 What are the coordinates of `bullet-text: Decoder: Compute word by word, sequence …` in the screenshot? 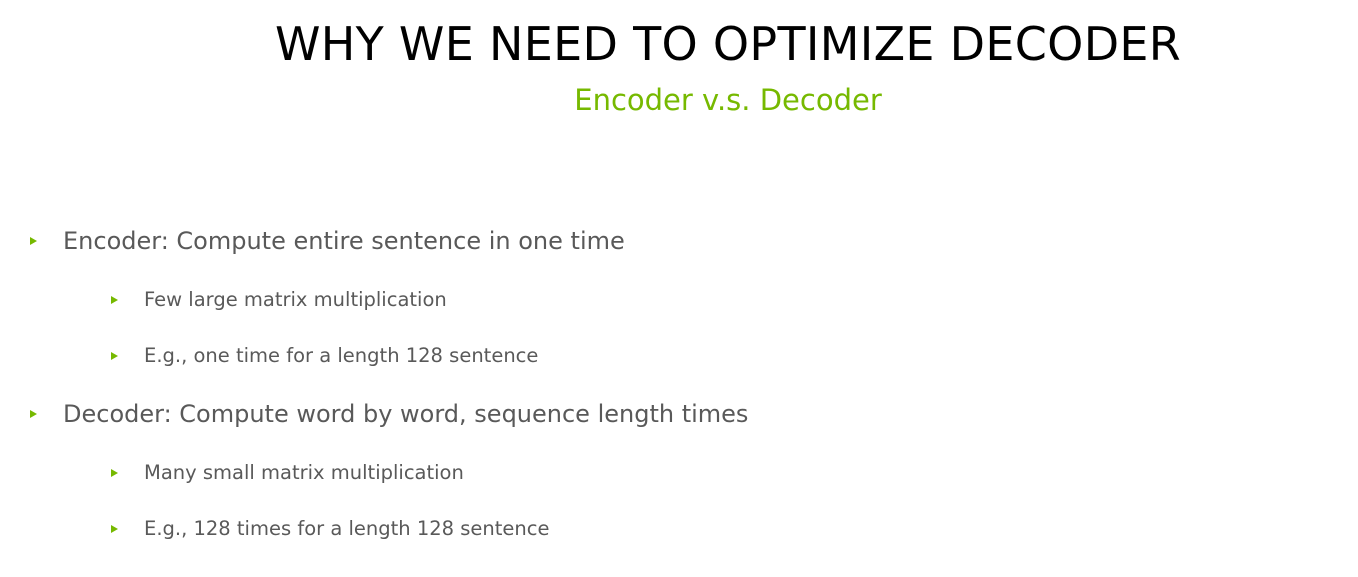 It's located at (406, 414).